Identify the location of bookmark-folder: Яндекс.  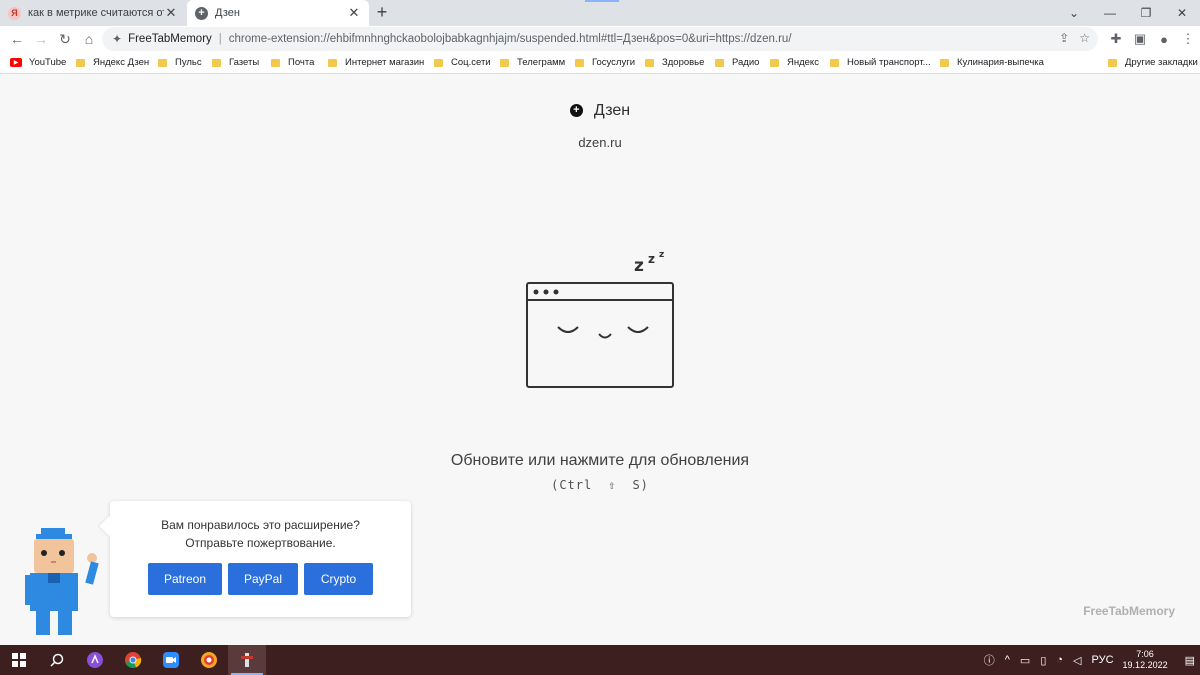
(794, 62).